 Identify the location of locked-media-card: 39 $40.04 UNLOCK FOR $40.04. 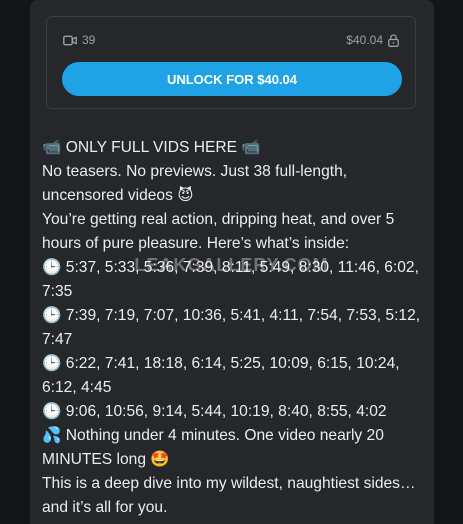
(231, 62).